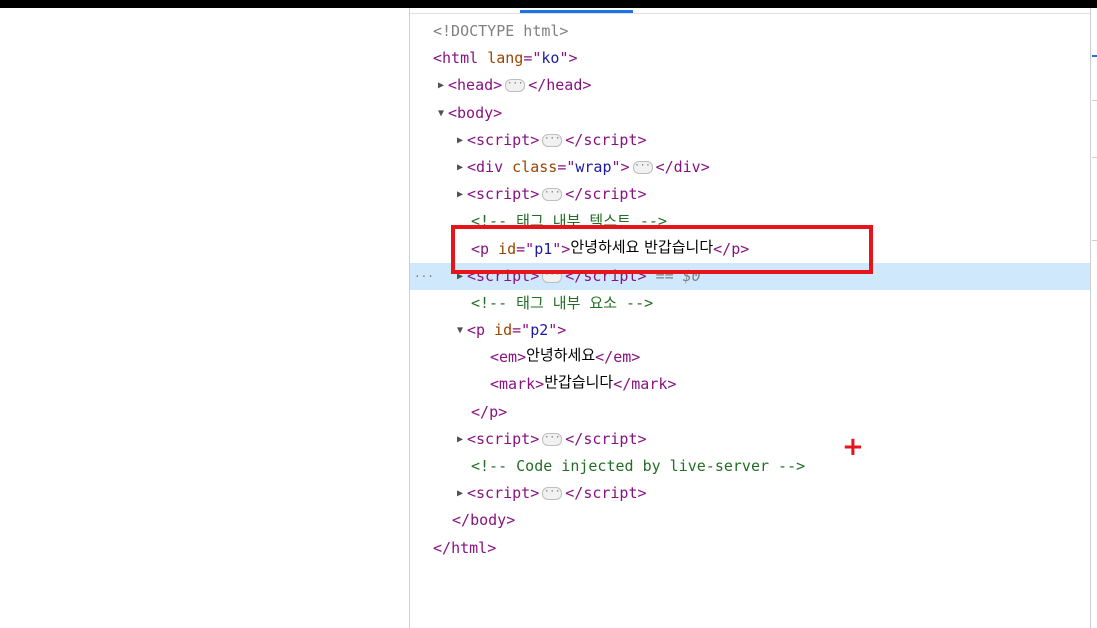 This screenshot has width=1097, height=628. What do you see at coordinates (853, 447) in the screenshot?
I see `plus-annotation-icon: +` at bounding box center [853, 447].